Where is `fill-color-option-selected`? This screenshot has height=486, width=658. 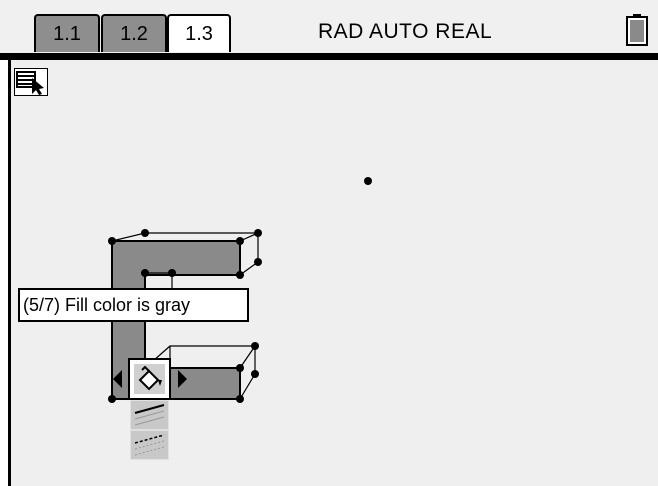
fill-color-option-selected is located at coordinates (149, 379).